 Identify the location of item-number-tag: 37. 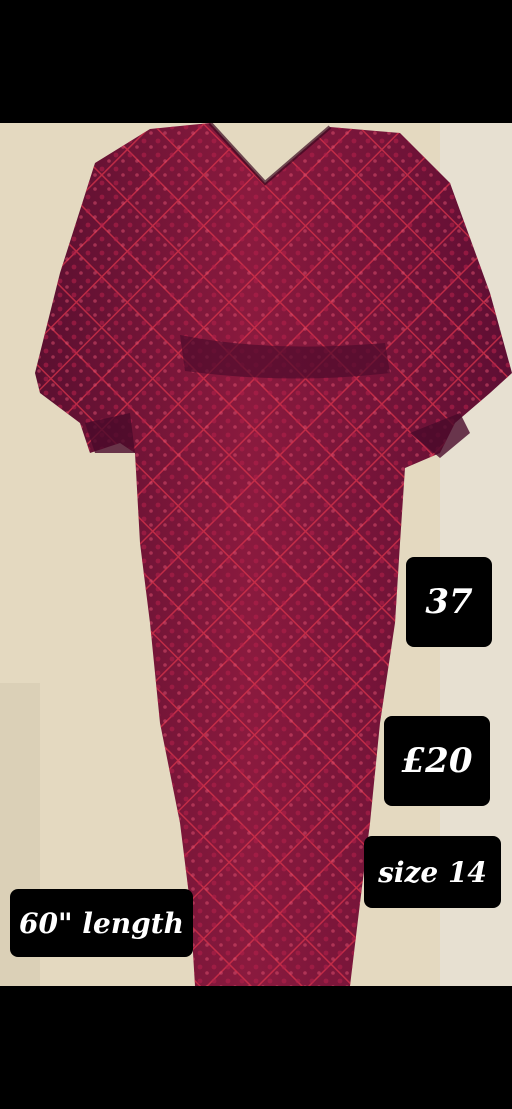
(449, 602).